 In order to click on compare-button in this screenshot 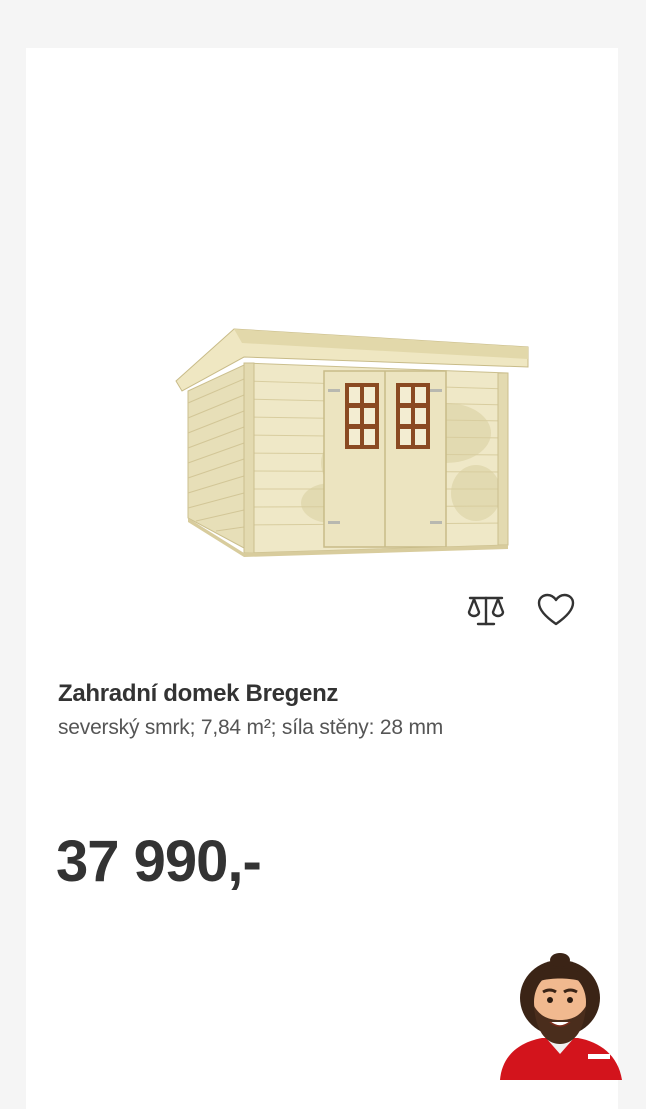, I will do `click(486, 612)`.